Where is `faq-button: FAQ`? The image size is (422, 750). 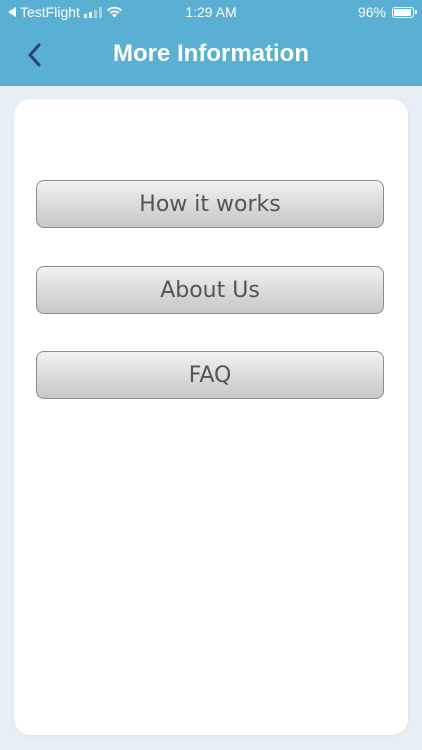
faq-button: FAQ is located at coordinates (210, 375).